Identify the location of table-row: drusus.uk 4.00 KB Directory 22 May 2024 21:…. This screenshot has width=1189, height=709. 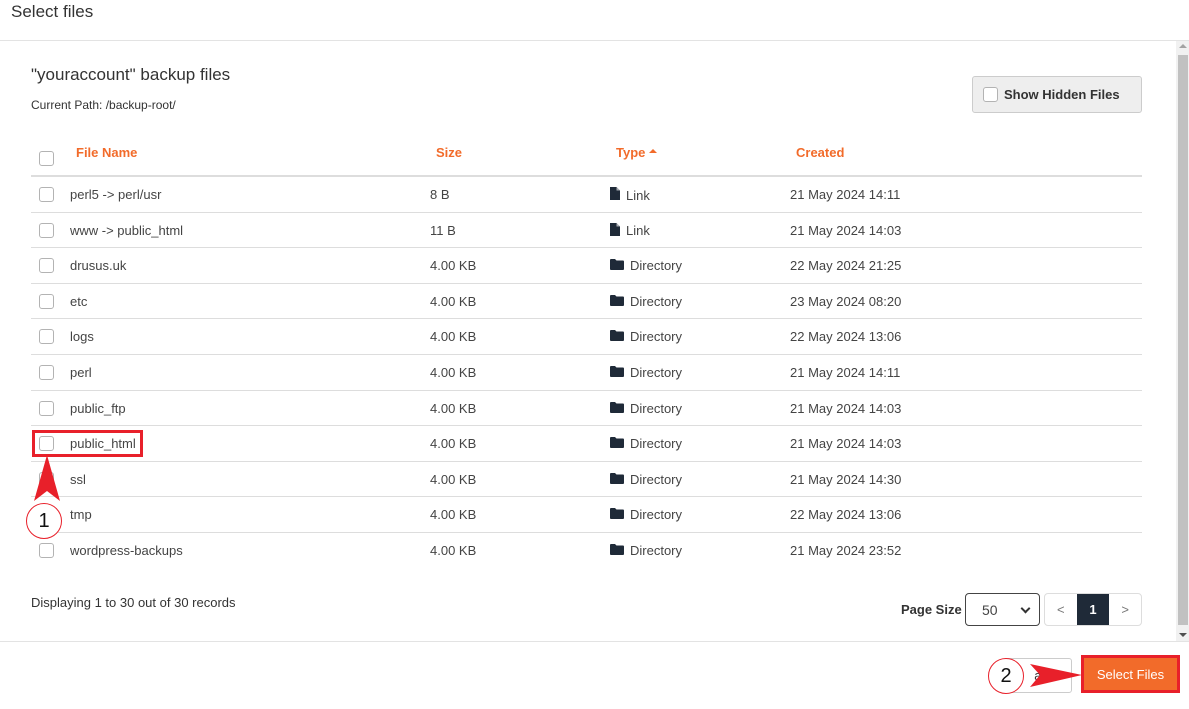
(586, 266).